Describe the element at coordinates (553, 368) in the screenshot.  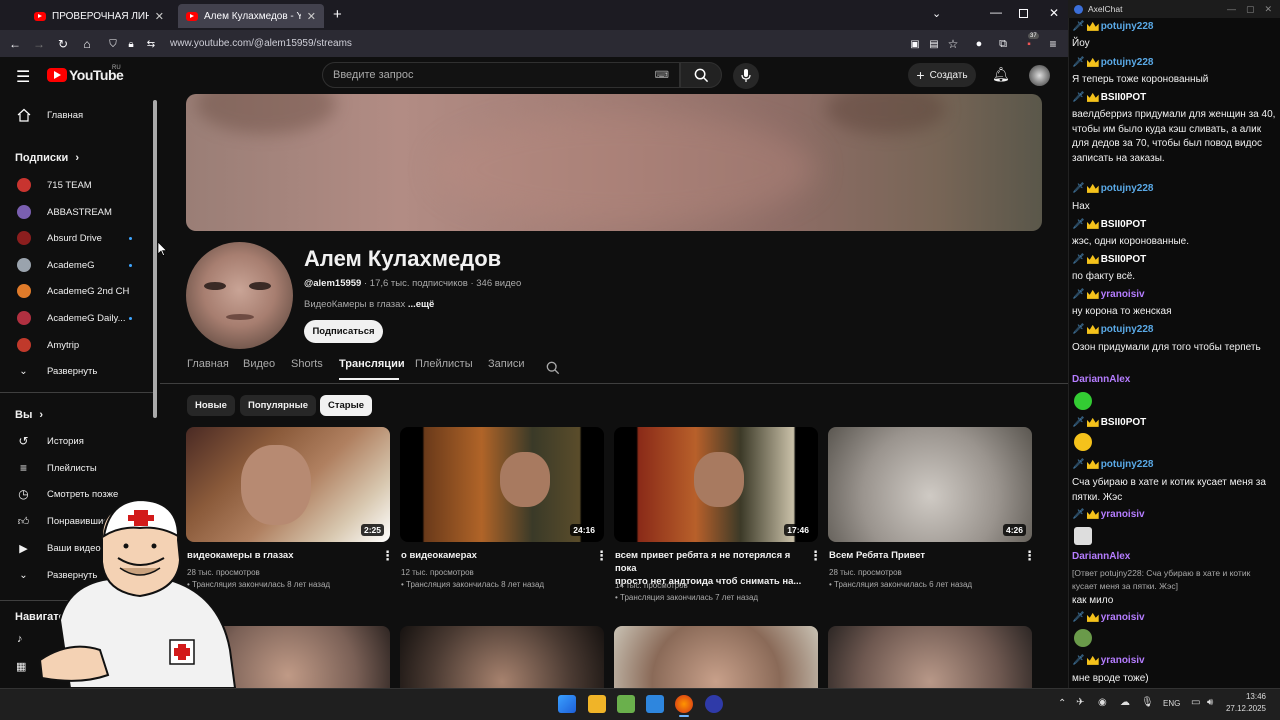
I see `channel-search-icon` at that location.